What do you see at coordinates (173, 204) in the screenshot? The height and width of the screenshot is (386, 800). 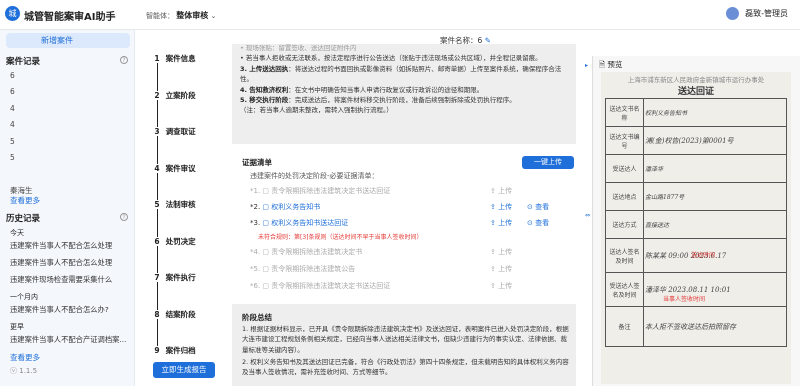 I see `step-legal-audit: 5 法制审核` at bounding box center [173, 204].